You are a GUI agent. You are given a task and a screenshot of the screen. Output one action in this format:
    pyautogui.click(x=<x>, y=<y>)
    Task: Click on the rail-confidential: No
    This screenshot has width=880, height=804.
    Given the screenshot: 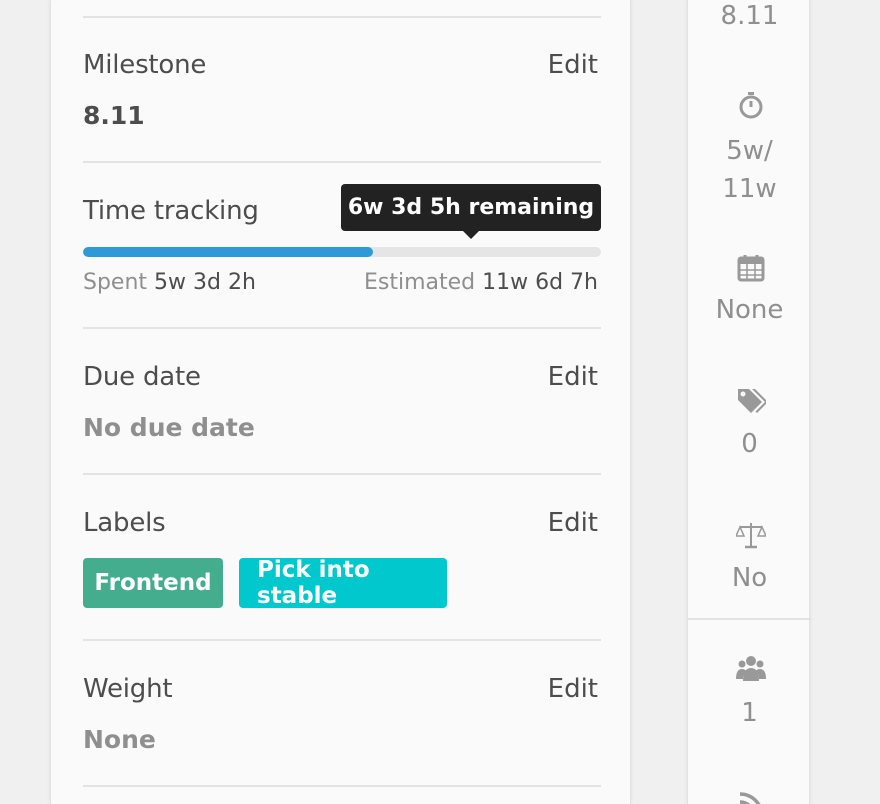 What is the action you would take?
    pyautogui.click(x=749, y=578)
    